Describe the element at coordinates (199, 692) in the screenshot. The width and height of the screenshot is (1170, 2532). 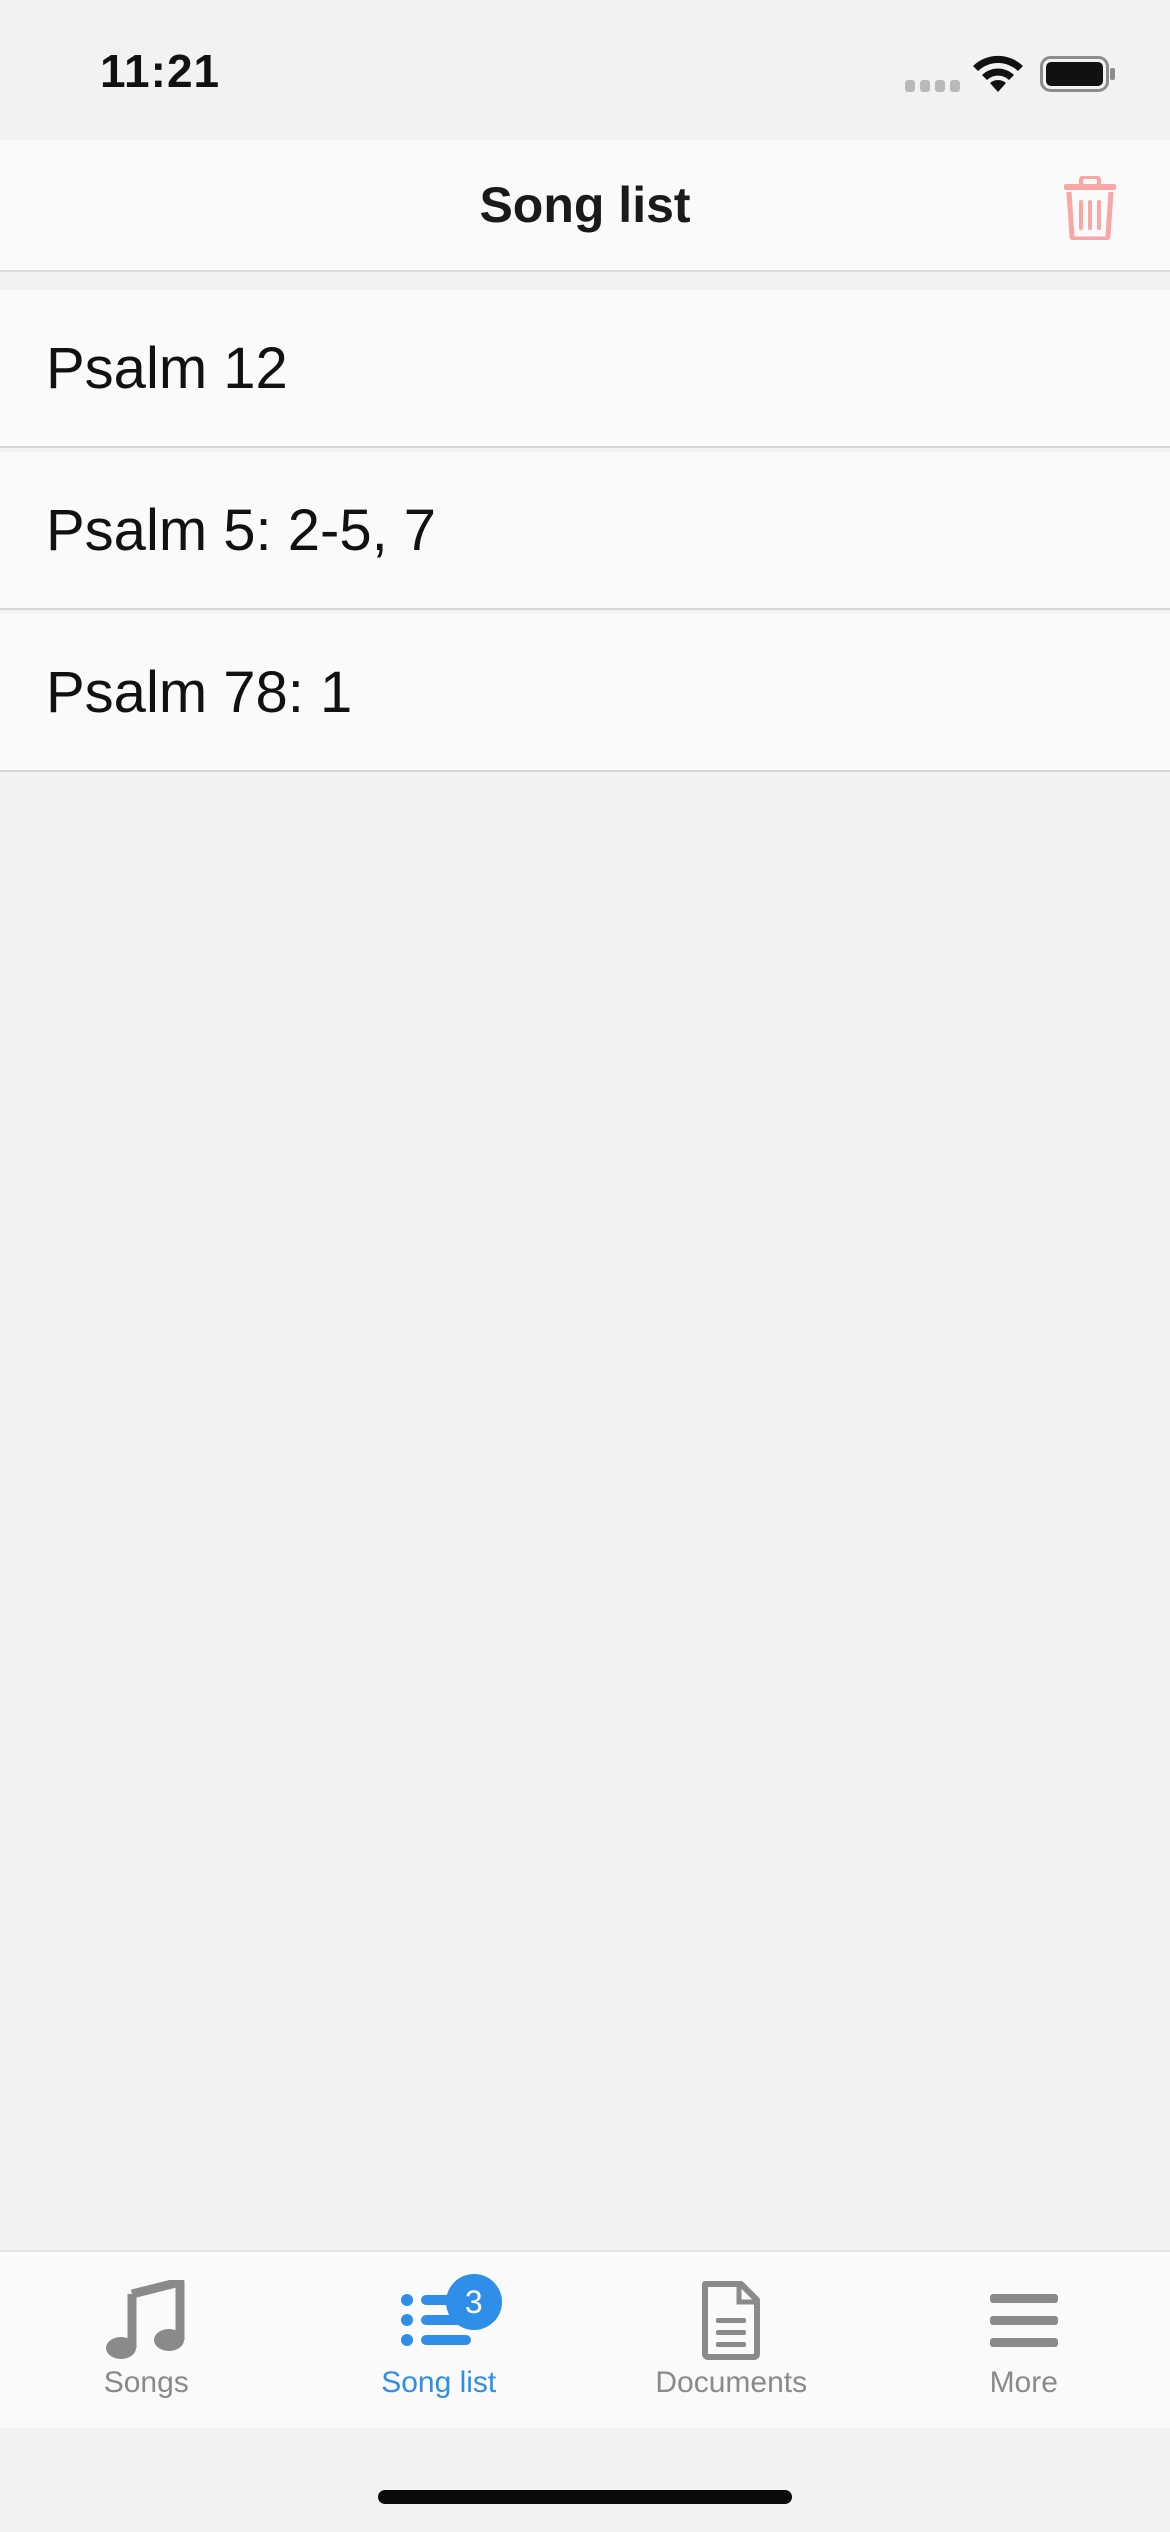
I see `song-title: Psalm 78: 1` at that location.